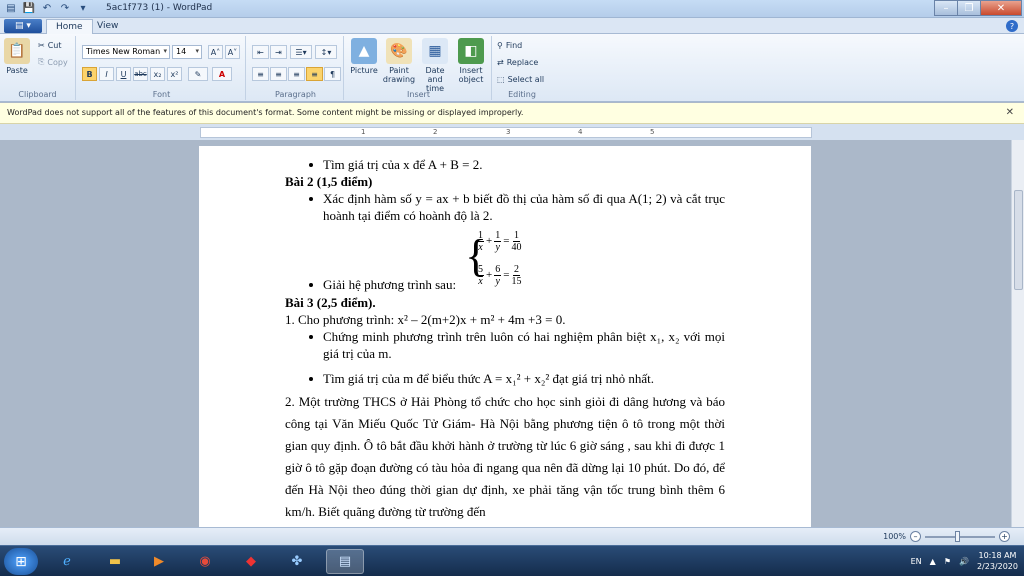 The height and width of the screenshot is (576, 1024). What do you see at coordinates (435, 51) in the screenshot?
I see `calendar-icon: ▦` at bounding box center [435, 51].